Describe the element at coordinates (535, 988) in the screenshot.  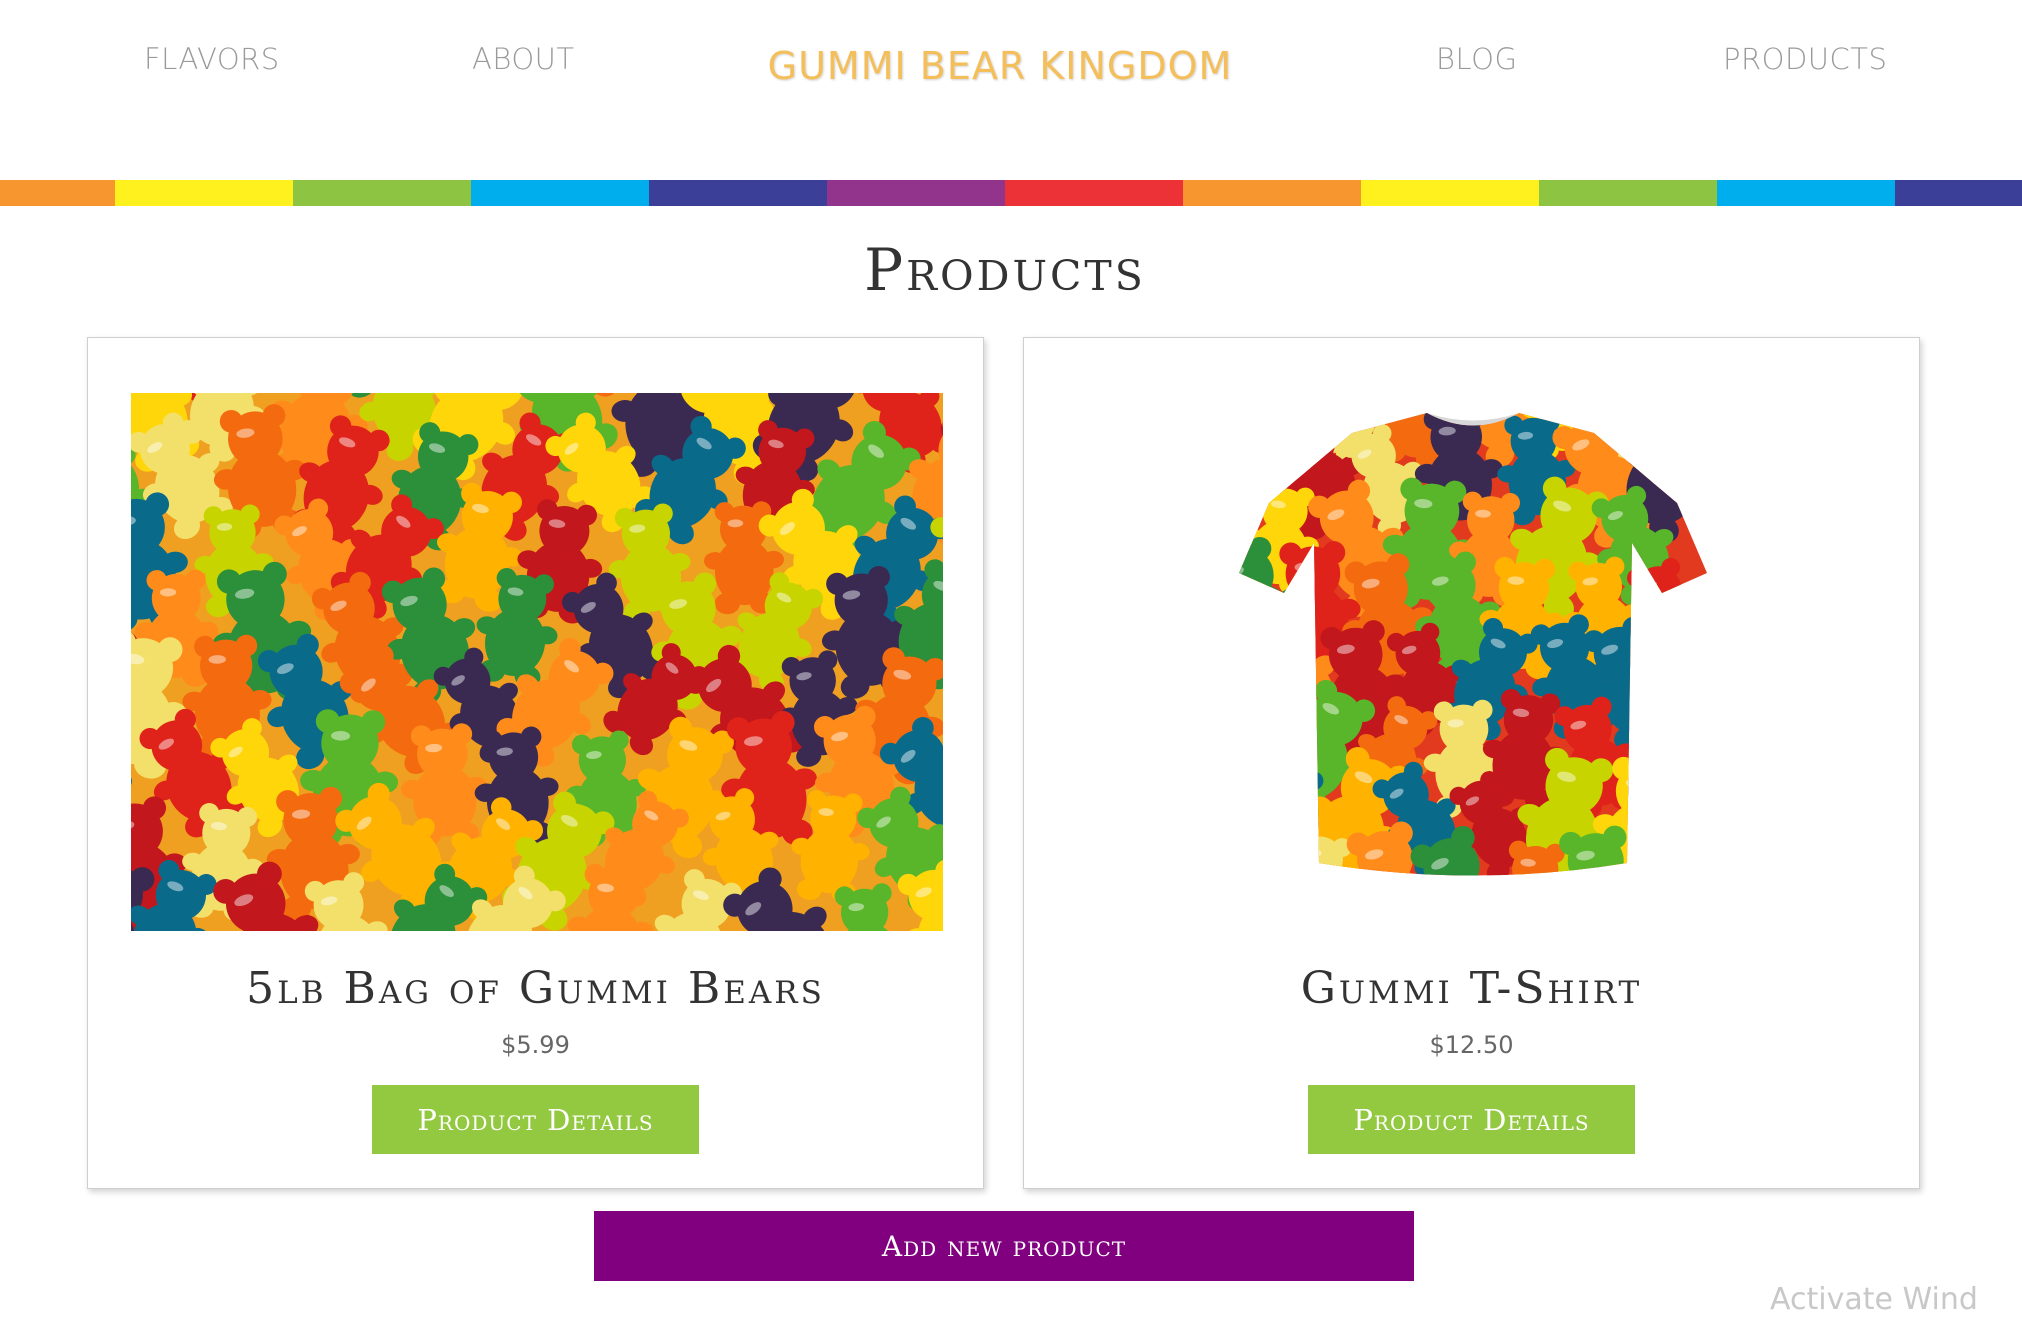
I see `product-name: 5lb Bag of Gummi Bears` at that location.